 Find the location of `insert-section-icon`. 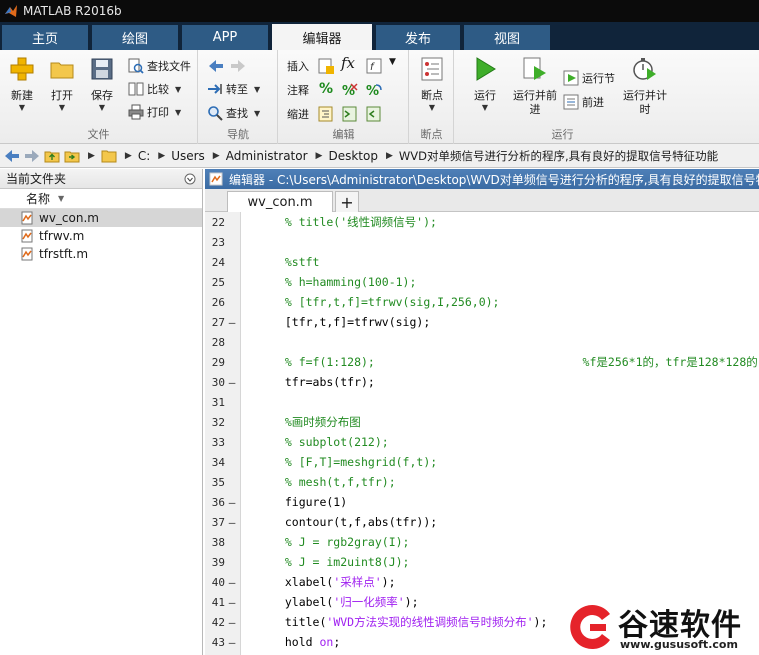

insert-section-icon is located at coordinates (326, 66).